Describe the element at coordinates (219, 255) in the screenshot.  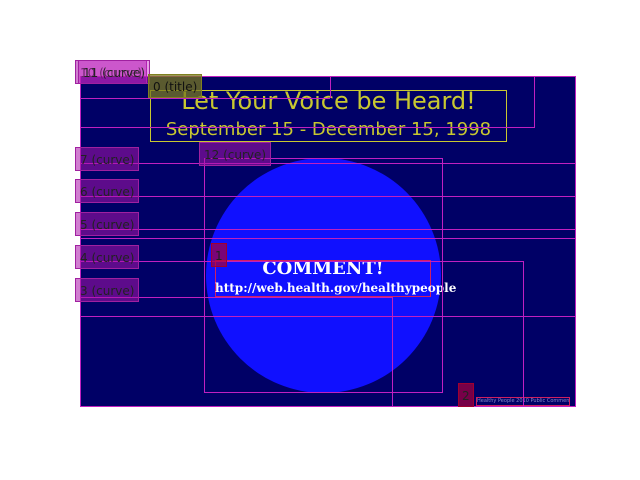
I see `label-number-1: 1` at that location.